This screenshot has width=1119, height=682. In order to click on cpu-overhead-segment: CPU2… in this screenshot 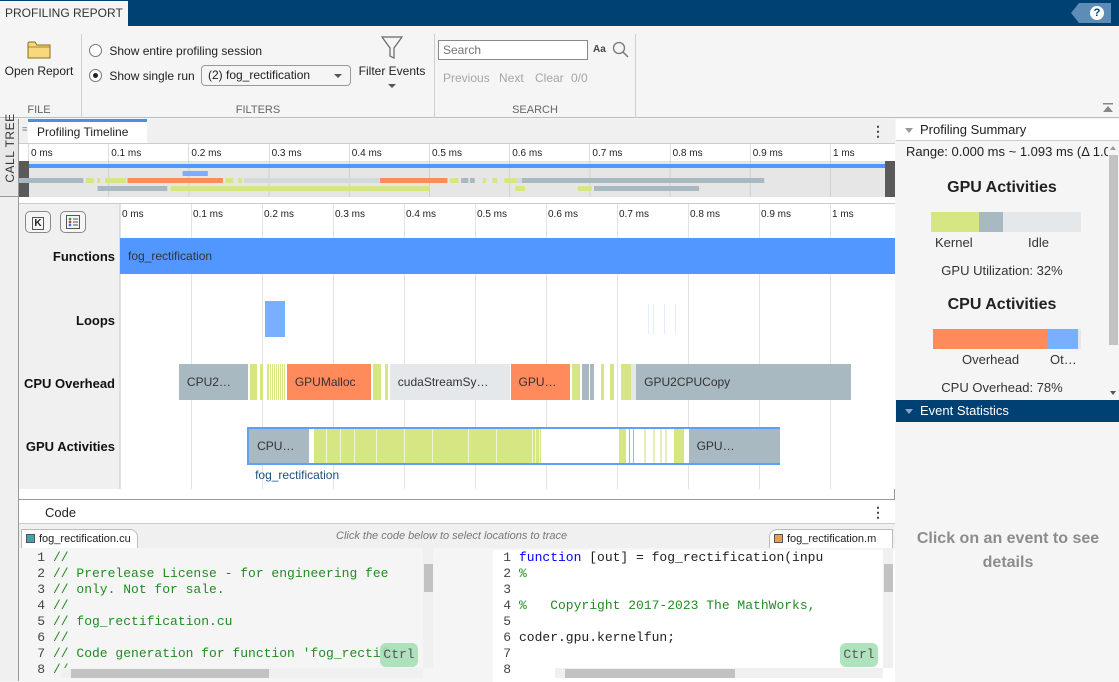, I will do `click(213, 382)`.